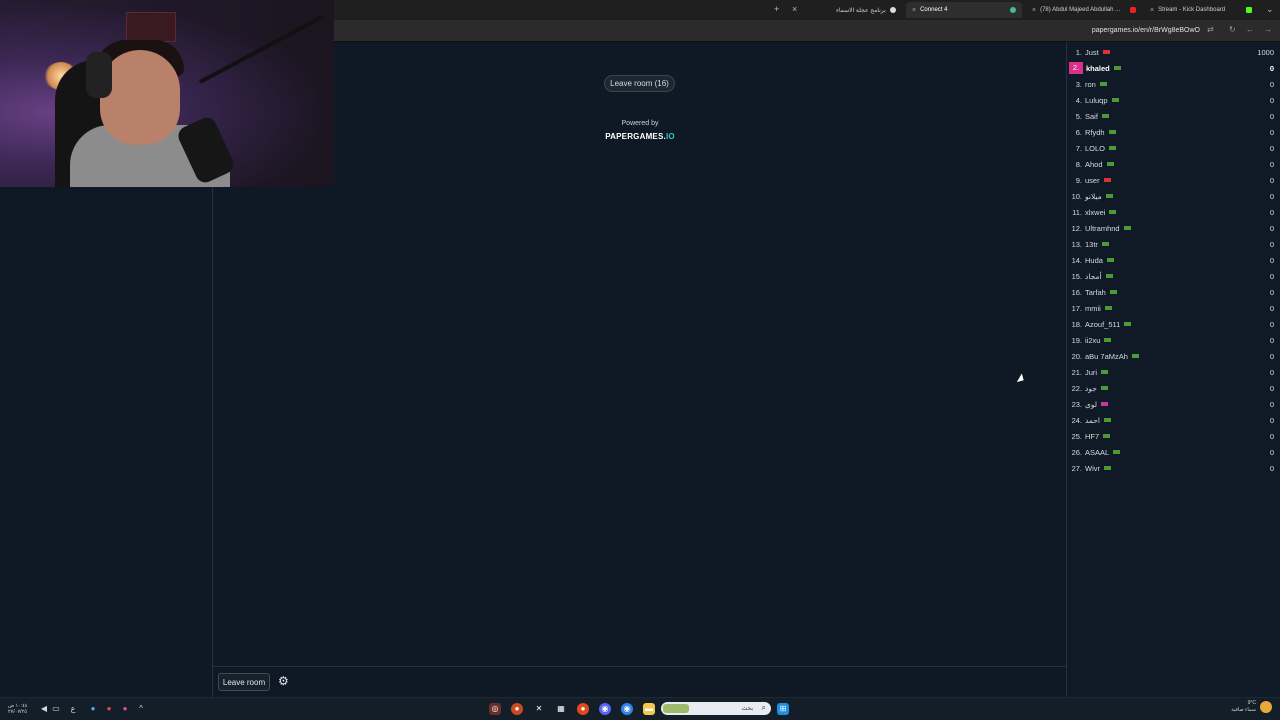 The height and width of the screenshot is (720, 1280). Describe the element at coordinates (635, 136) in the screenshot. I see `brand-main: PAPERGAMES.` at that location.